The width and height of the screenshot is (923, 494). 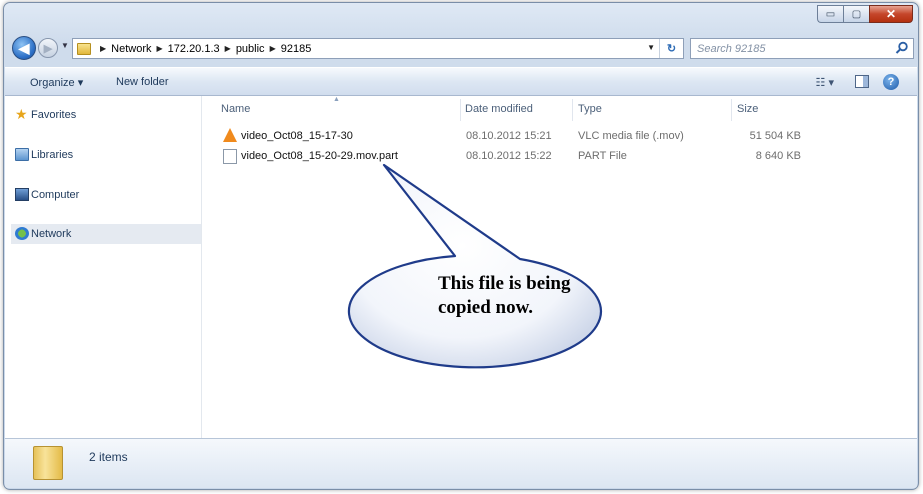 What do you see at coordinates (48, 48) in the screenshot?
I see `forward-arrow-icon: ▶` at bounding box center [48, 48].